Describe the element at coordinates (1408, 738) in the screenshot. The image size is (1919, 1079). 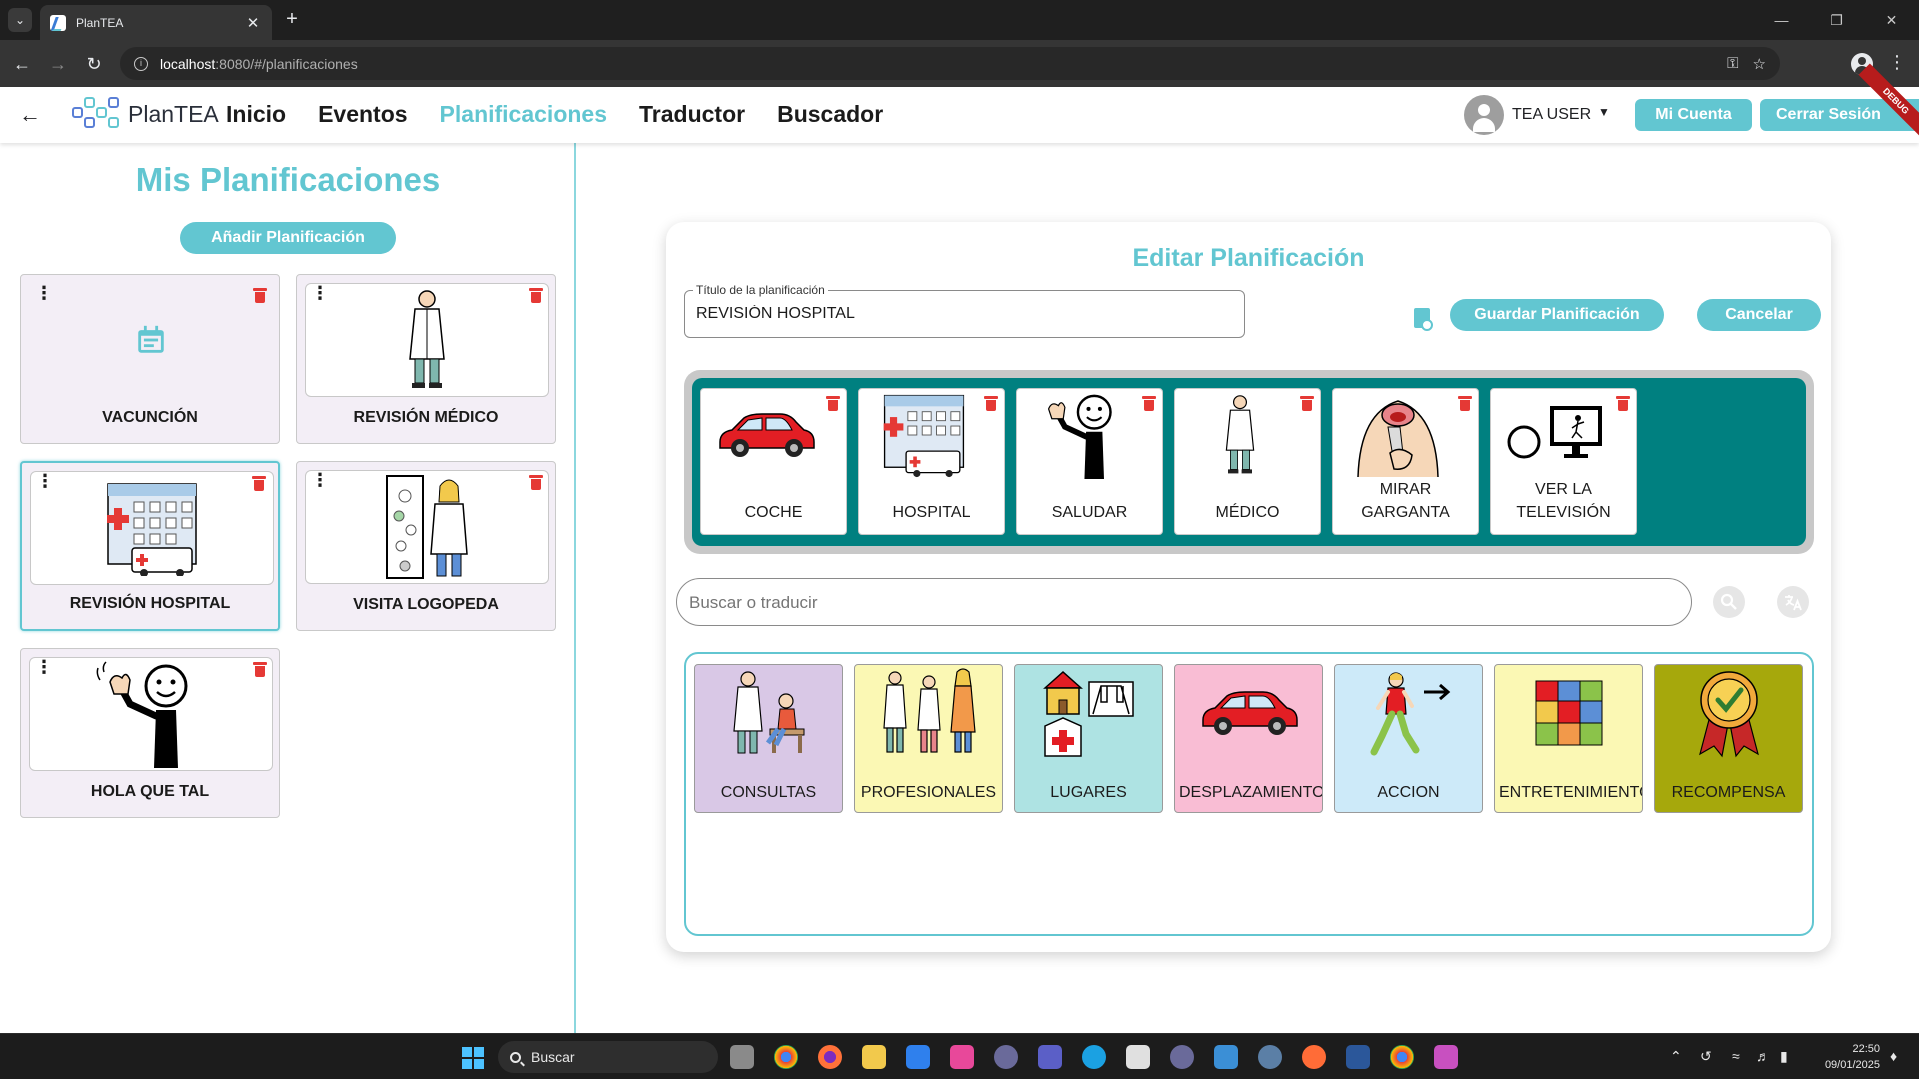
I see `category-card: ACCION` at that location.